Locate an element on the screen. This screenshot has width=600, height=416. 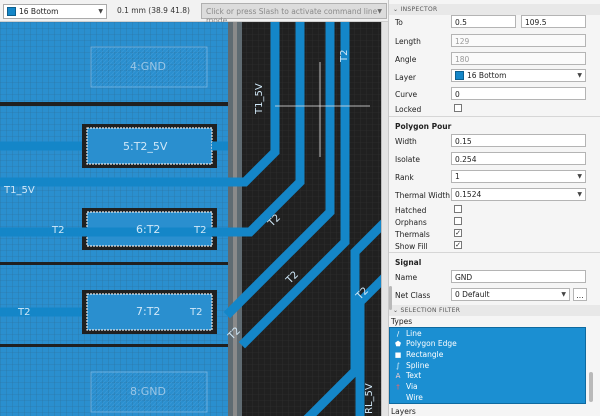
types-label: Types is located at coordinates (402, 321).